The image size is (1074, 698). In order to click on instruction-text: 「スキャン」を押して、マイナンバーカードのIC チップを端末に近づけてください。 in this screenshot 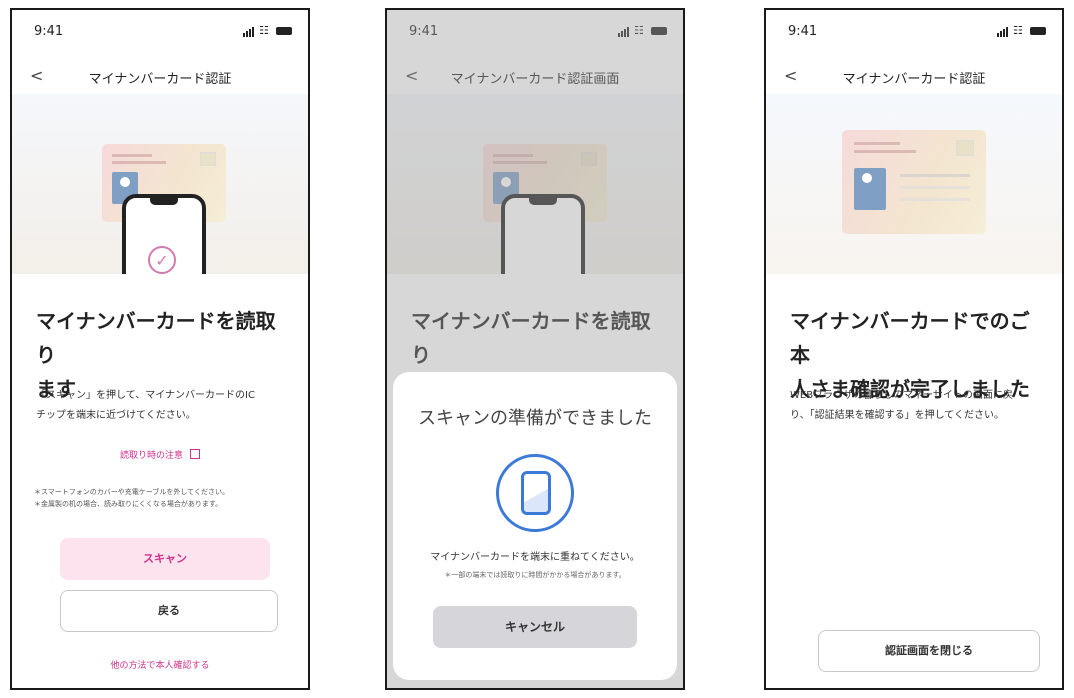, I will do `click(145, 405)`.